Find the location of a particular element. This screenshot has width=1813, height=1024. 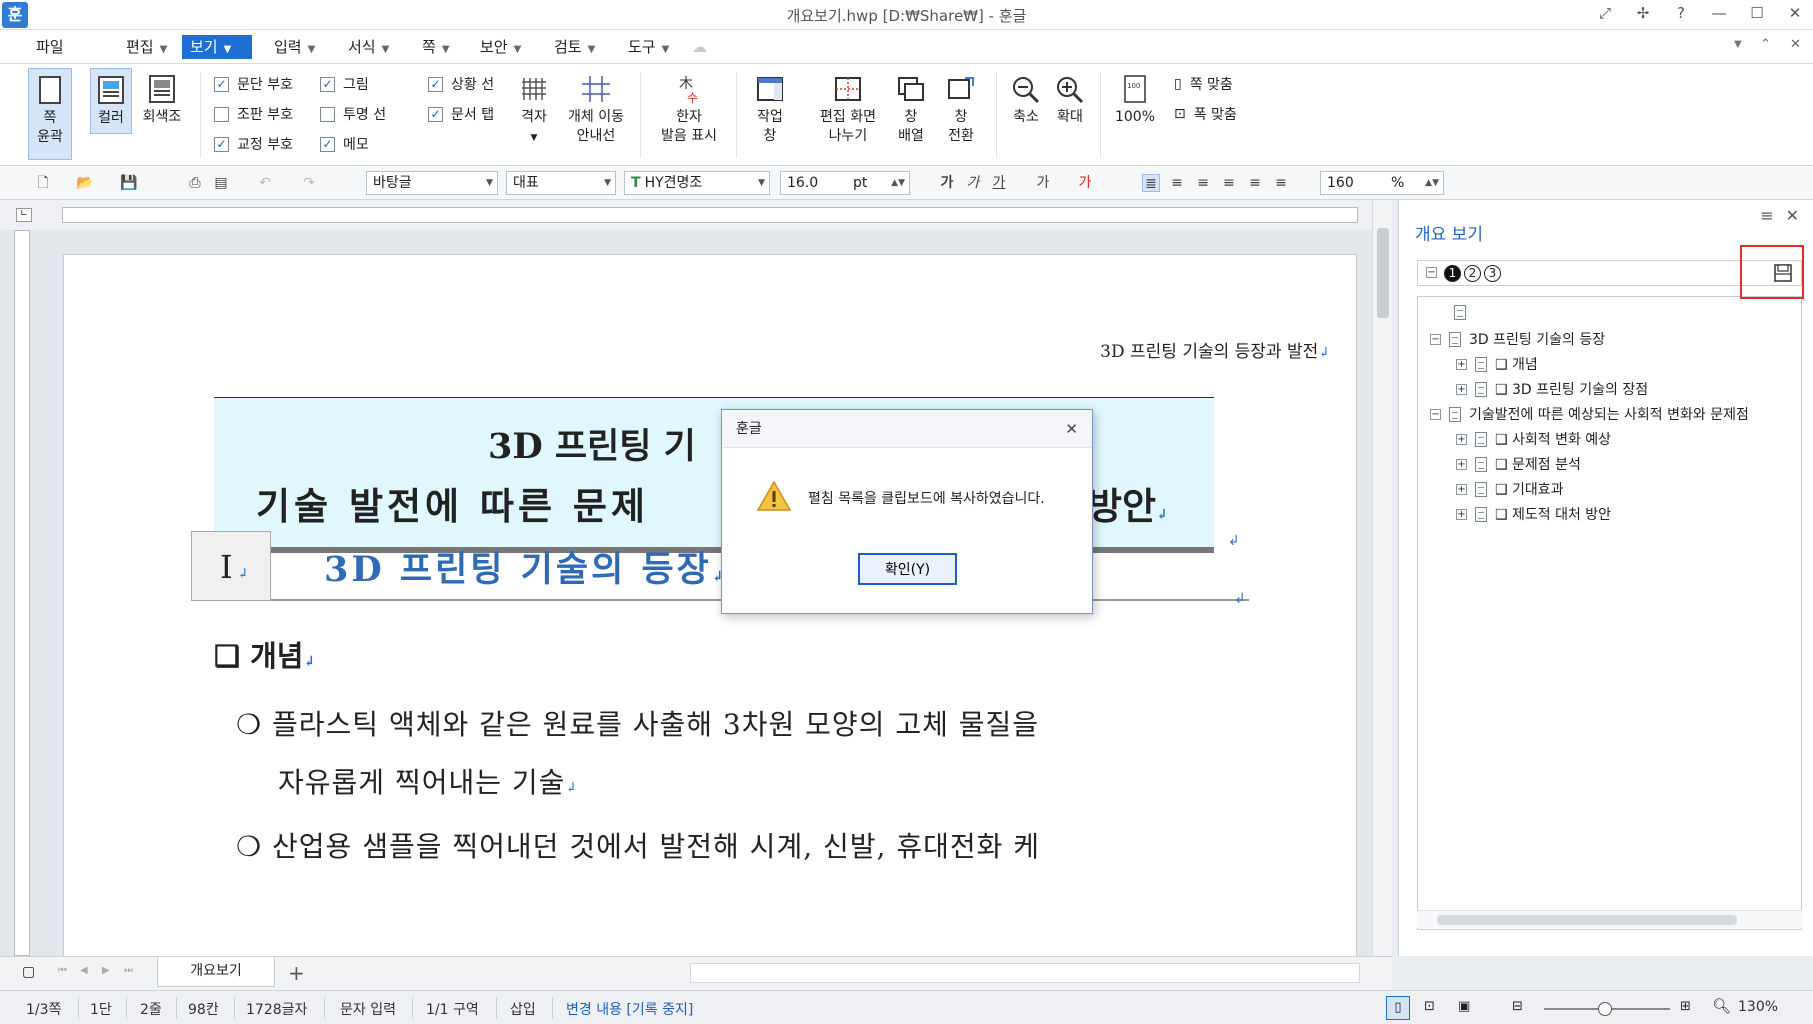

tree-item-section-2: − 기술발전에 따른 예상되는 사회적 변화와 문제점 is located at coordinates (1589, 414).